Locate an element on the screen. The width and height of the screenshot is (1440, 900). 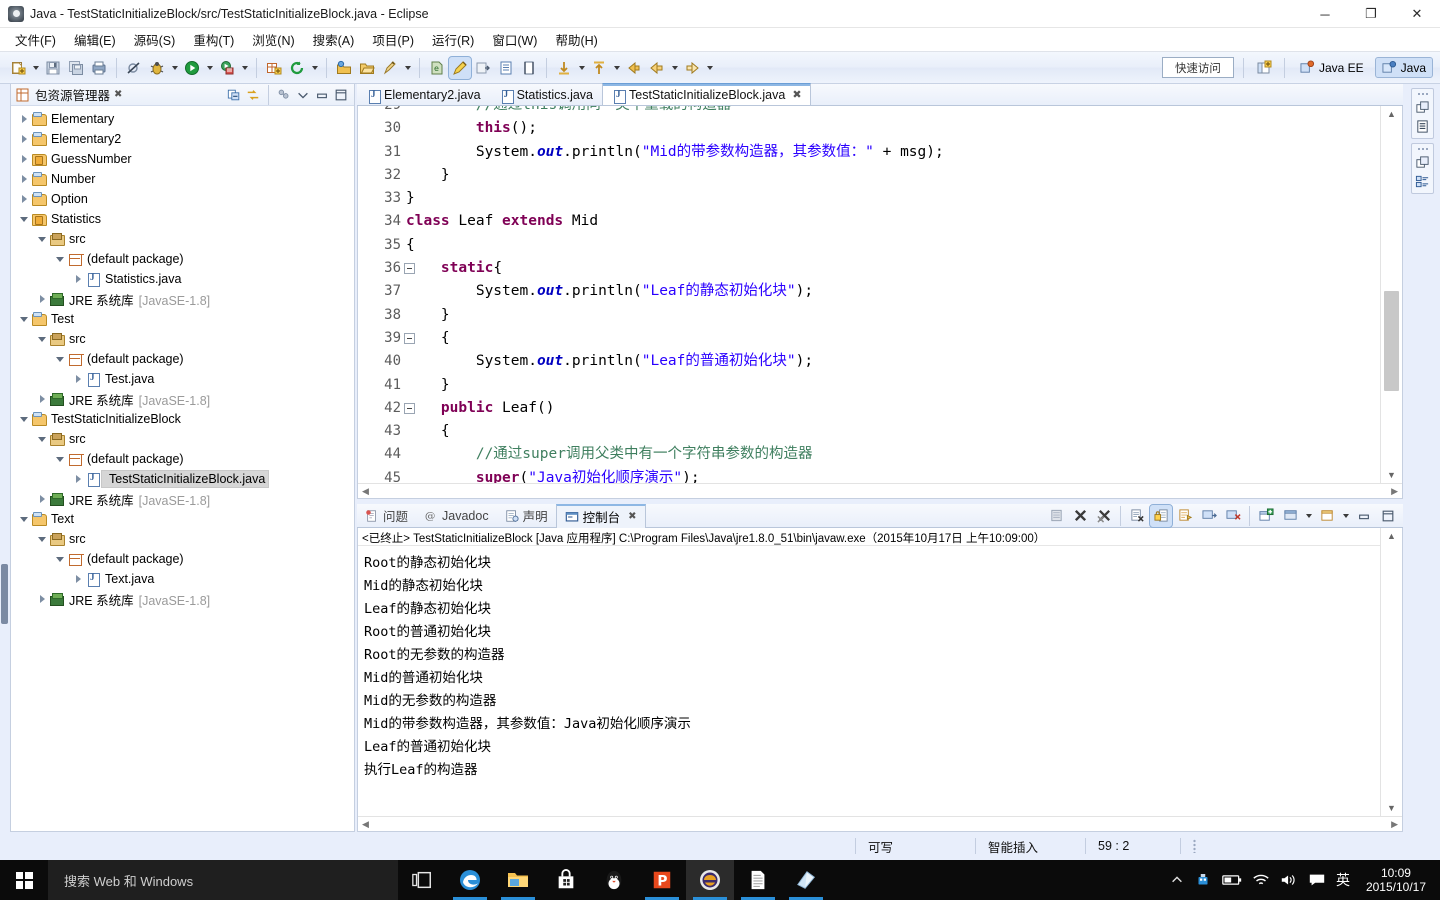
tree-item: TestStaticInitializeBlock is located at coordinates (182, 419).